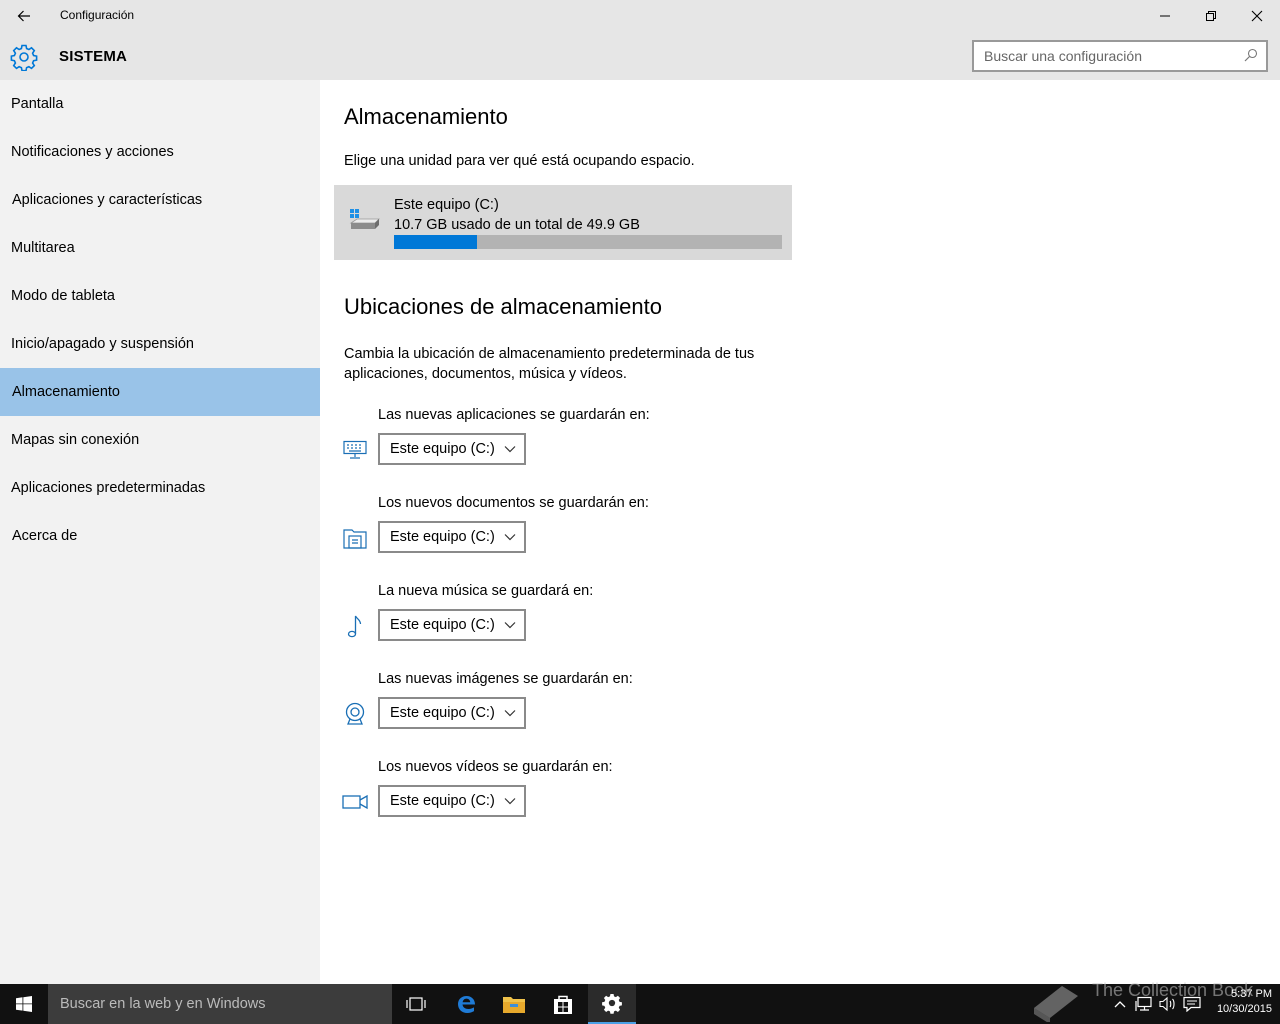  Describe the element at coordinates (107, 200) in the screenshot. I see `sidebar-item-label: Aplicaciones y características` at that location.